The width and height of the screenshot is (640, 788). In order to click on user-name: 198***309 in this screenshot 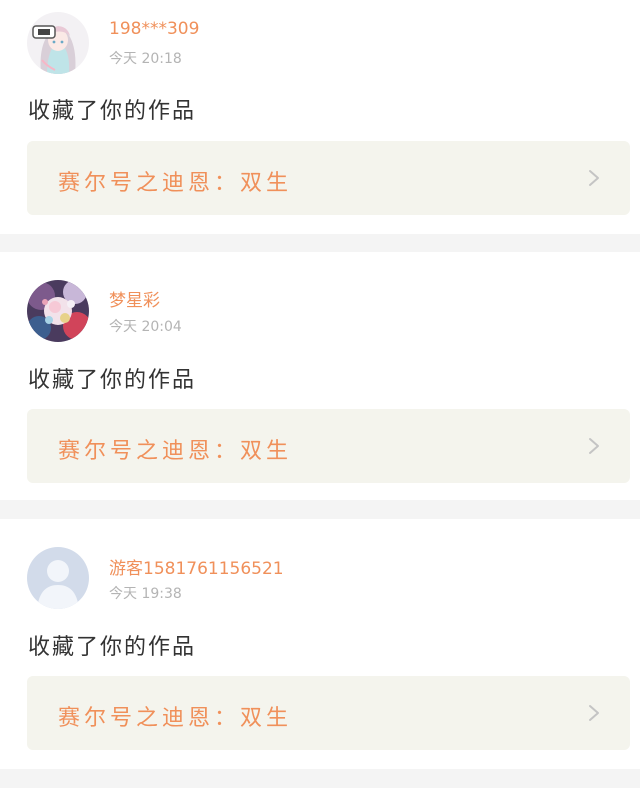, I will do `click(154, 29)`.